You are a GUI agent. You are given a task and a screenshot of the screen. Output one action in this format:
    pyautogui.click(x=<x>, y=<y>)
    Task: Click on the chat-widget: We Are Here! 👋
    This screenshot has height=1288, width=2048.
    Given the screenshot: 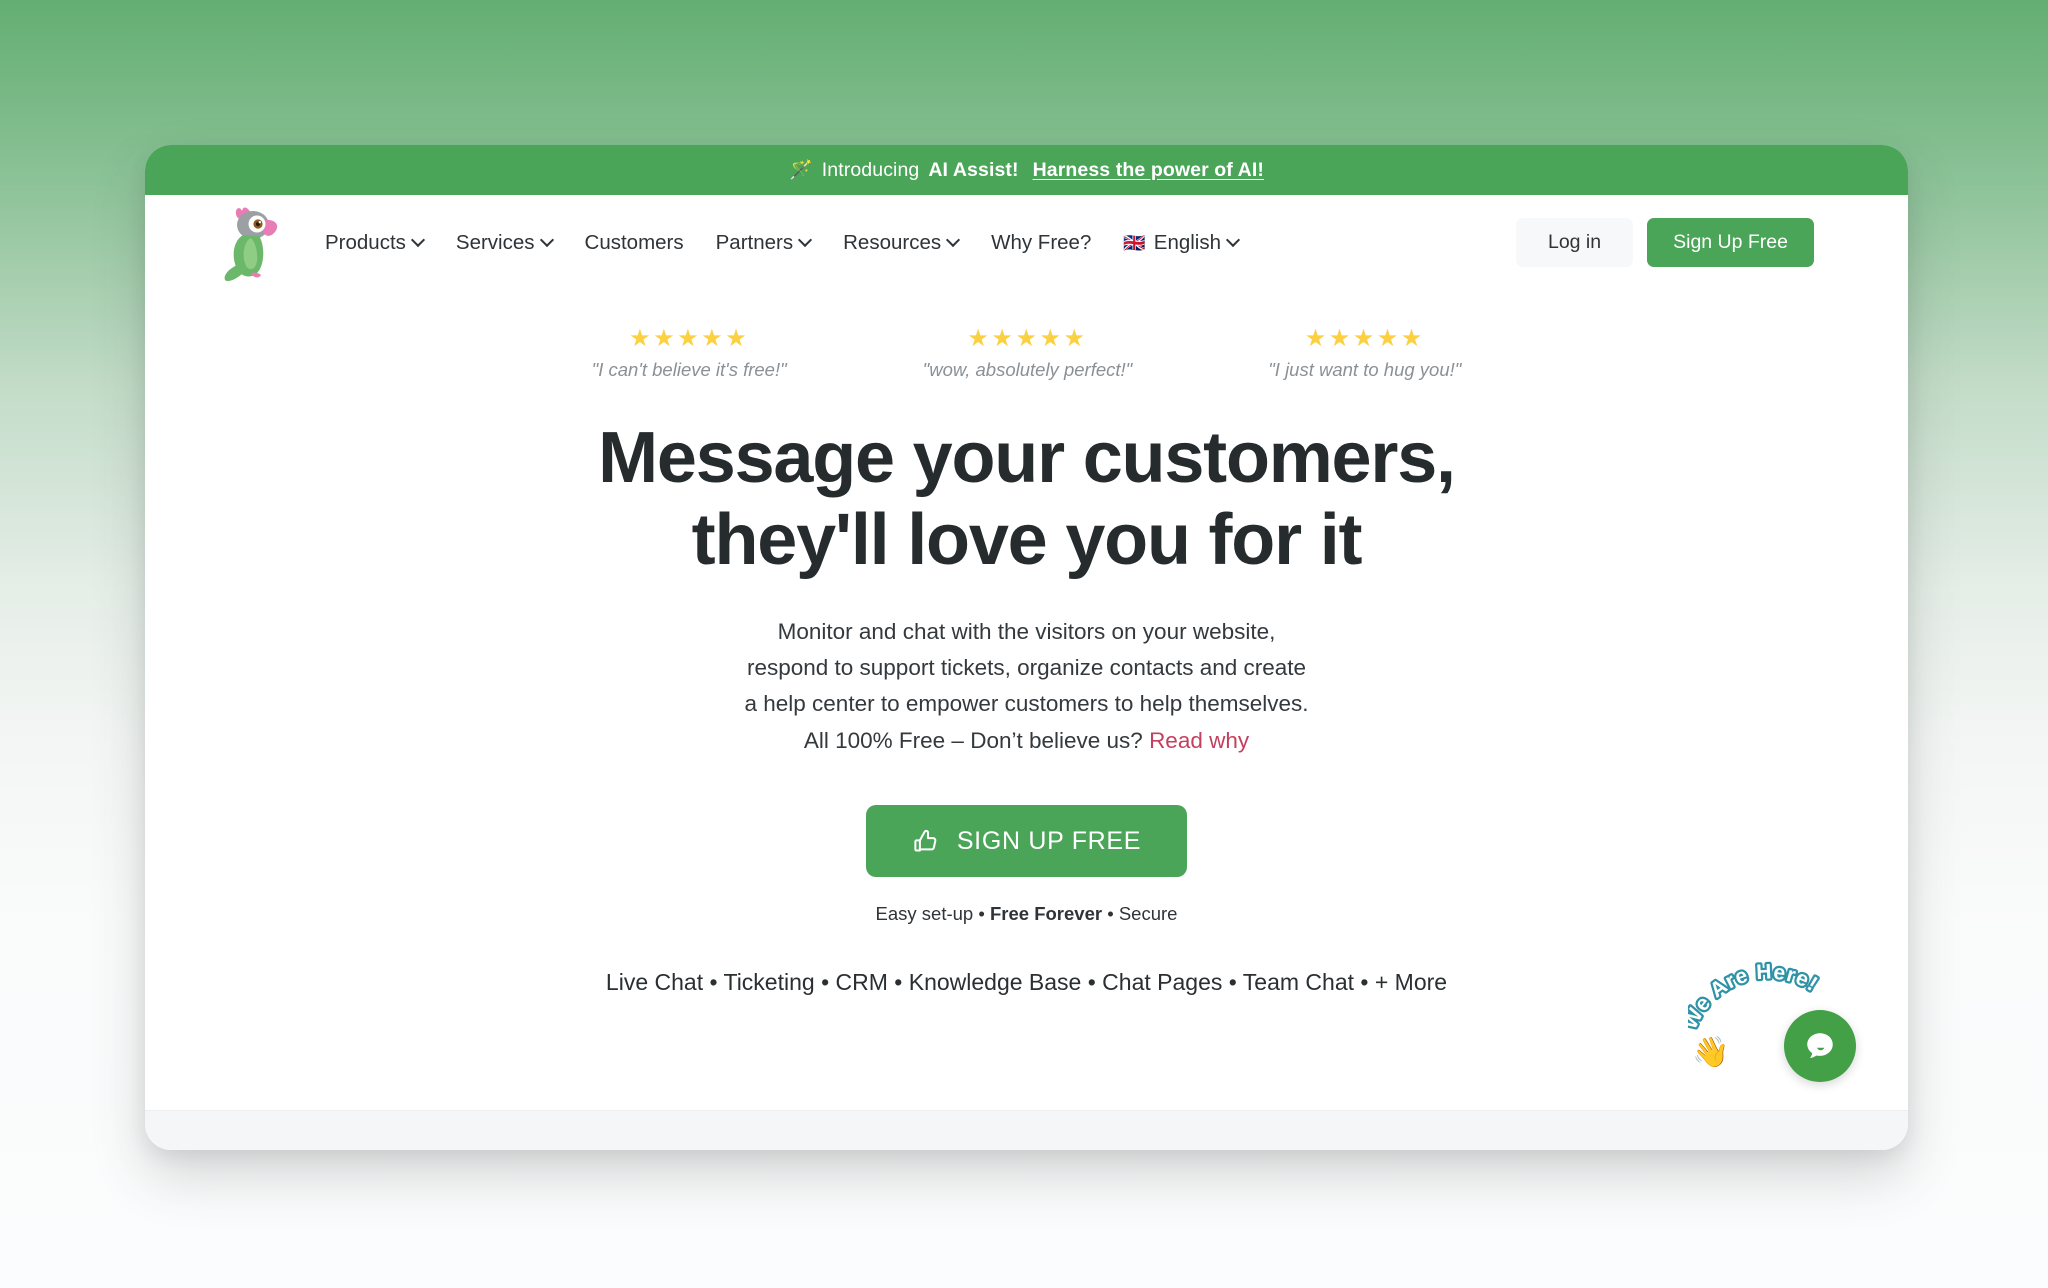 What is the action you would take?
    pyautogui.click(x=1771, y=1017)
    